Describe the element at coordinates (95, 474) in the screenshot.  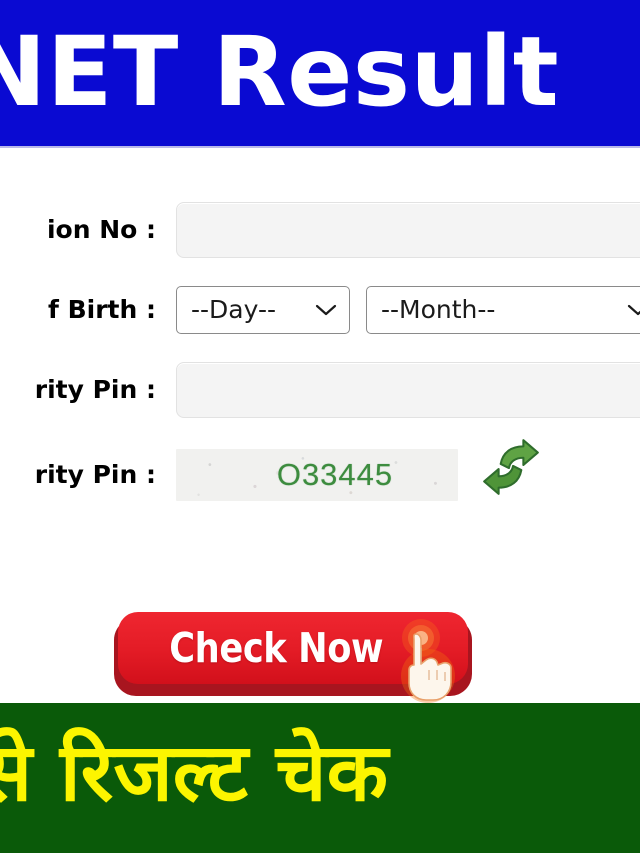
I see `captcha-label-text: rity Pin :` at that location.